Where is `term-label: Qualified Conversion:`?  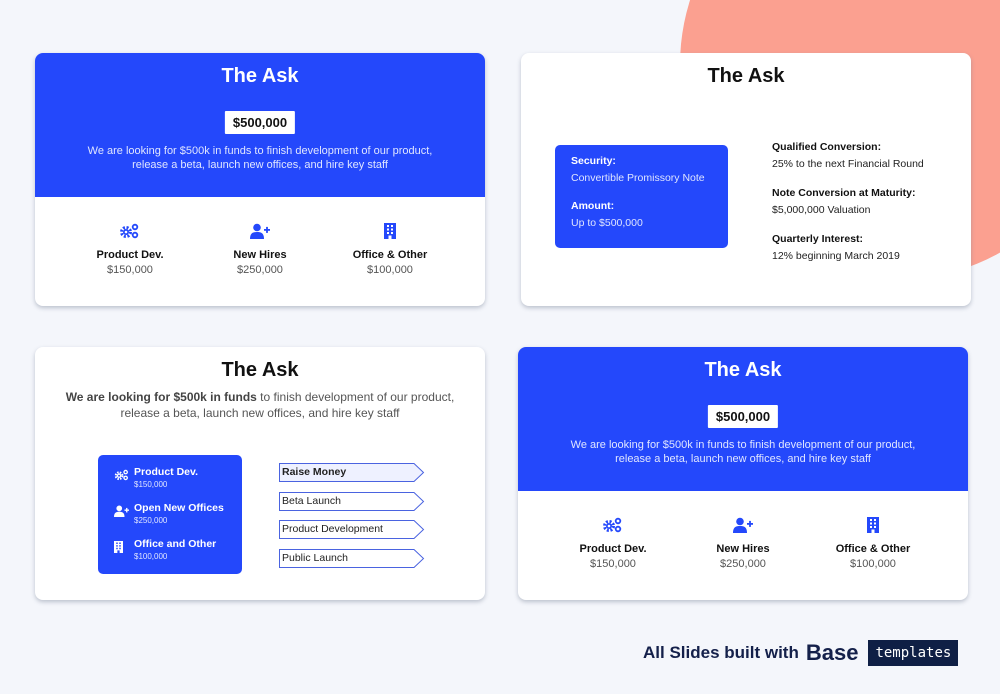
term-label: Qualified Conversion: is located at coordinates (827, 147).